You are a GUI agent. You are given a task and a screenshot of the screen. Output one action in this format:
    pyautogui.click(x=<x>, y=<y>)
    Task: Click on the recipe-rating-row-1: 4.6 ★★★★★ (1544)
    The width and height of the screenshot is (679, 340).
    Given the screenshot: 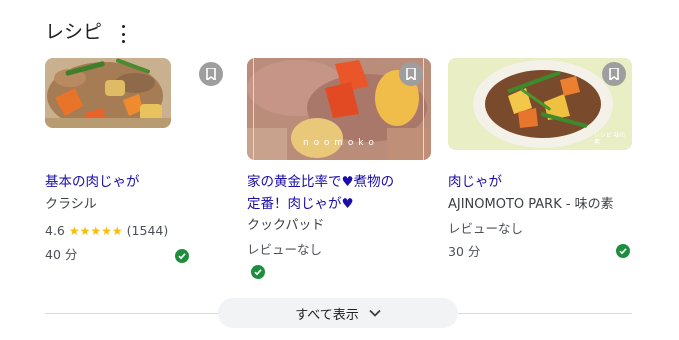 What is the action you would take?
    pyautogui.click(x=106, y=231)
    